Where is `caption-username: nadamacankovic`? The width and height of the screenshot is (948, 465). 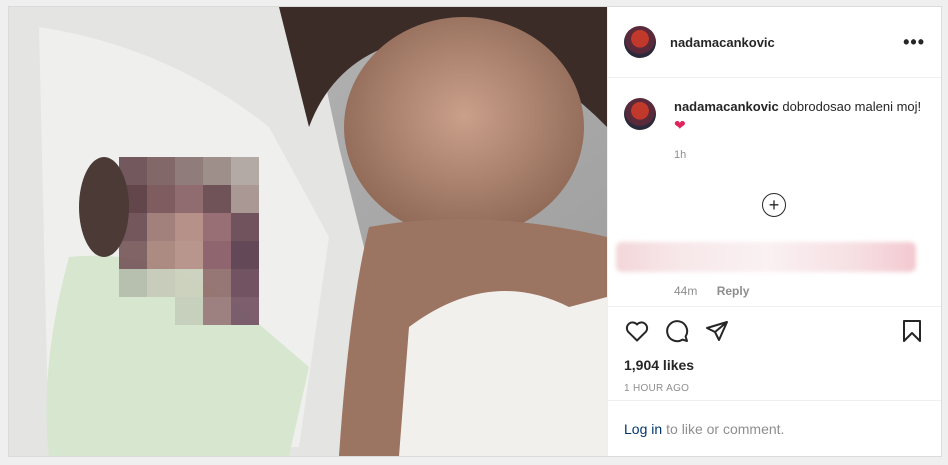 caption-username: nadamacankovic is located at coordinates (726, 106).